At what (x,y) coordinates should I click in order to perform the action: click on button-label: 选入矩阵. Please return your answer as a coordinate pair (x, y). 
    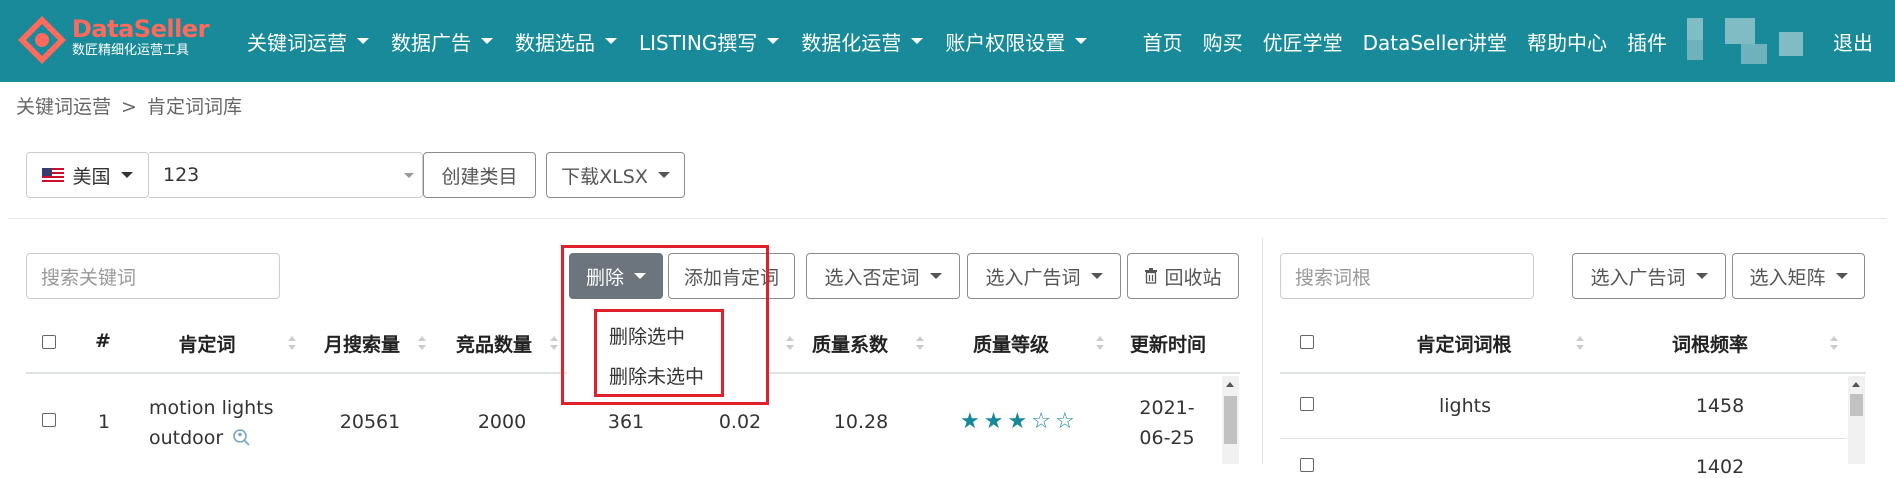
    Looking at the image, I should click on (1787, 277).